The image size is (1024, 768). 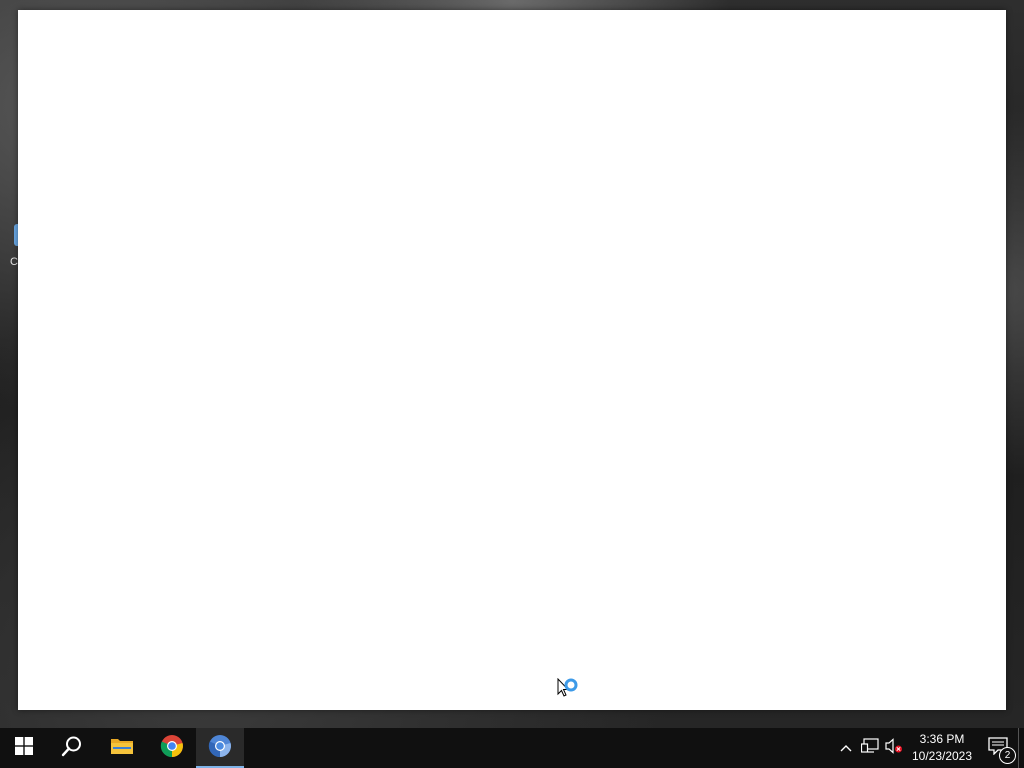 I want to click on taskbar: 3:36 PM 10/23/2023 2, so click(x=512, y=748).